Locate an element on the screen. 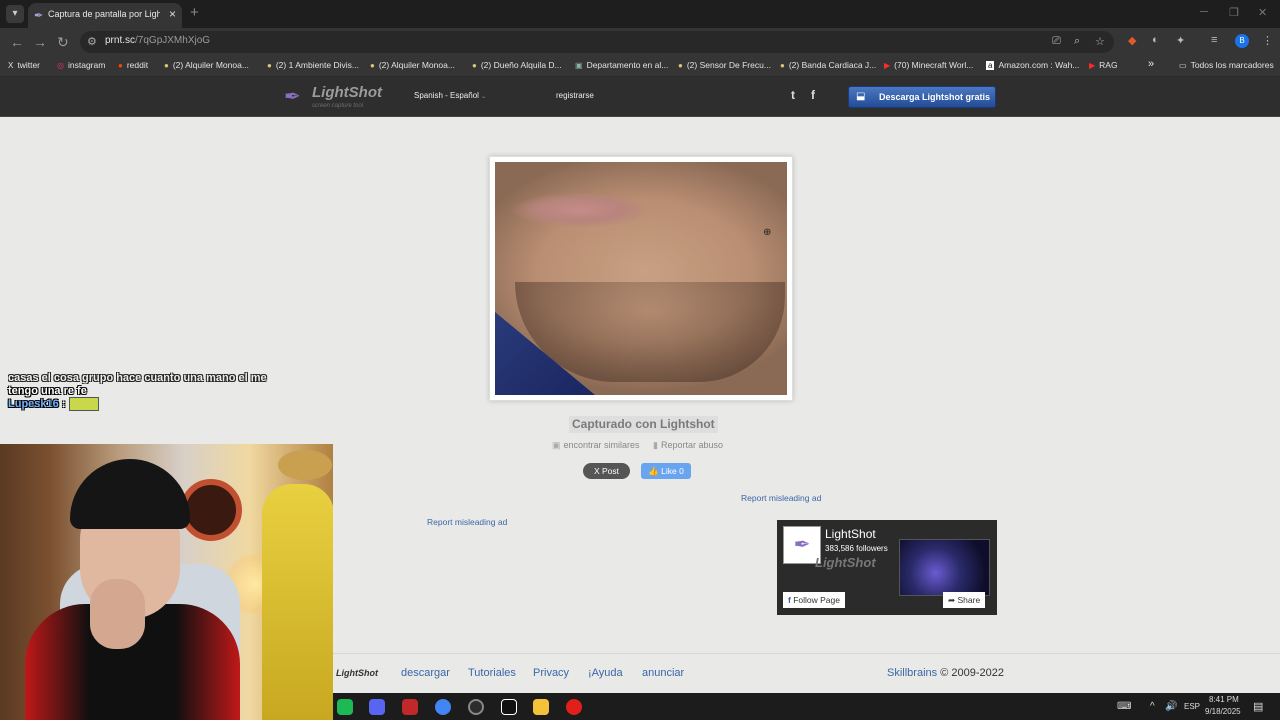 The width and height of the screenshot is (1280, 720). footer-link-privacy: Privacy is located at coordinates (551, 673).